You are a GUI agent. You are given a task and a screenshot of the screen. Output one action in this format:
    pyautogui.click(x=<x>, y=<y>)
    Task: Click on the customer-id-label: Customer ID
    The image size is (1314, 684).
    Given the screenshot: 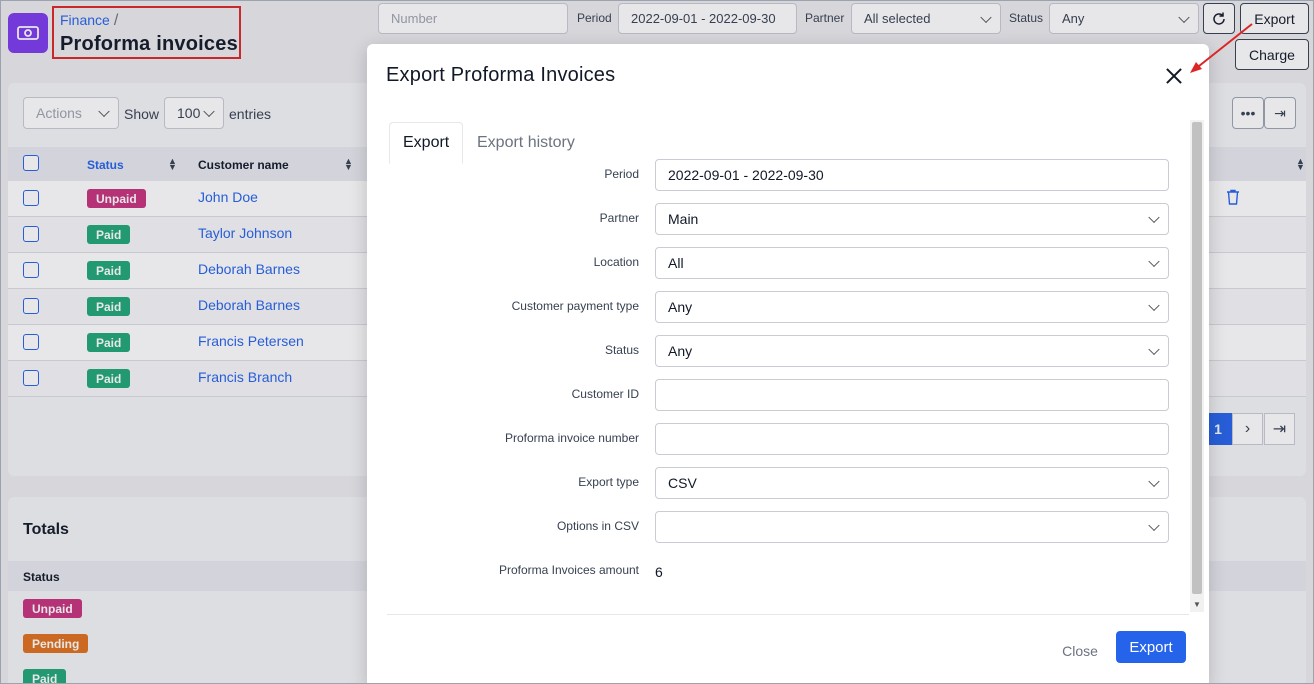 What is the action you would take?
    pyautogui.click(x=605, y=394)
    